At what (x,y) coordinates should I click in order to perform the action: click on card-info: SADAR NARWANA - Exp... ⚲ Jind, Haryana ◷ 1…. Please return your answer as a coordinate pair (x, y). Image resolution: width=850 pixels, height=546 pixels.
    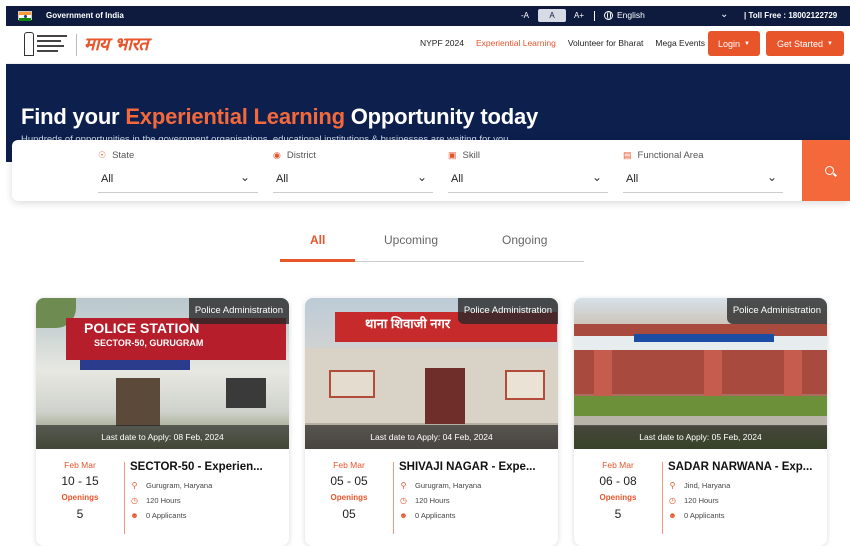
    Looking at the image, I should click on (745, 490).